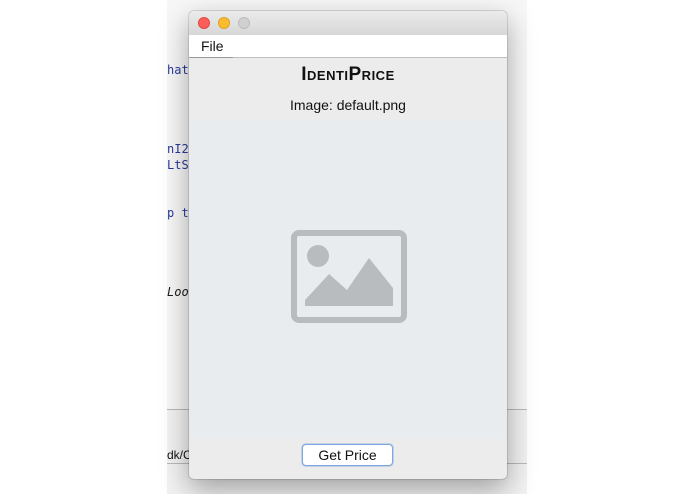  I want to click on path-fragment: dk/C, so click(179, 455).